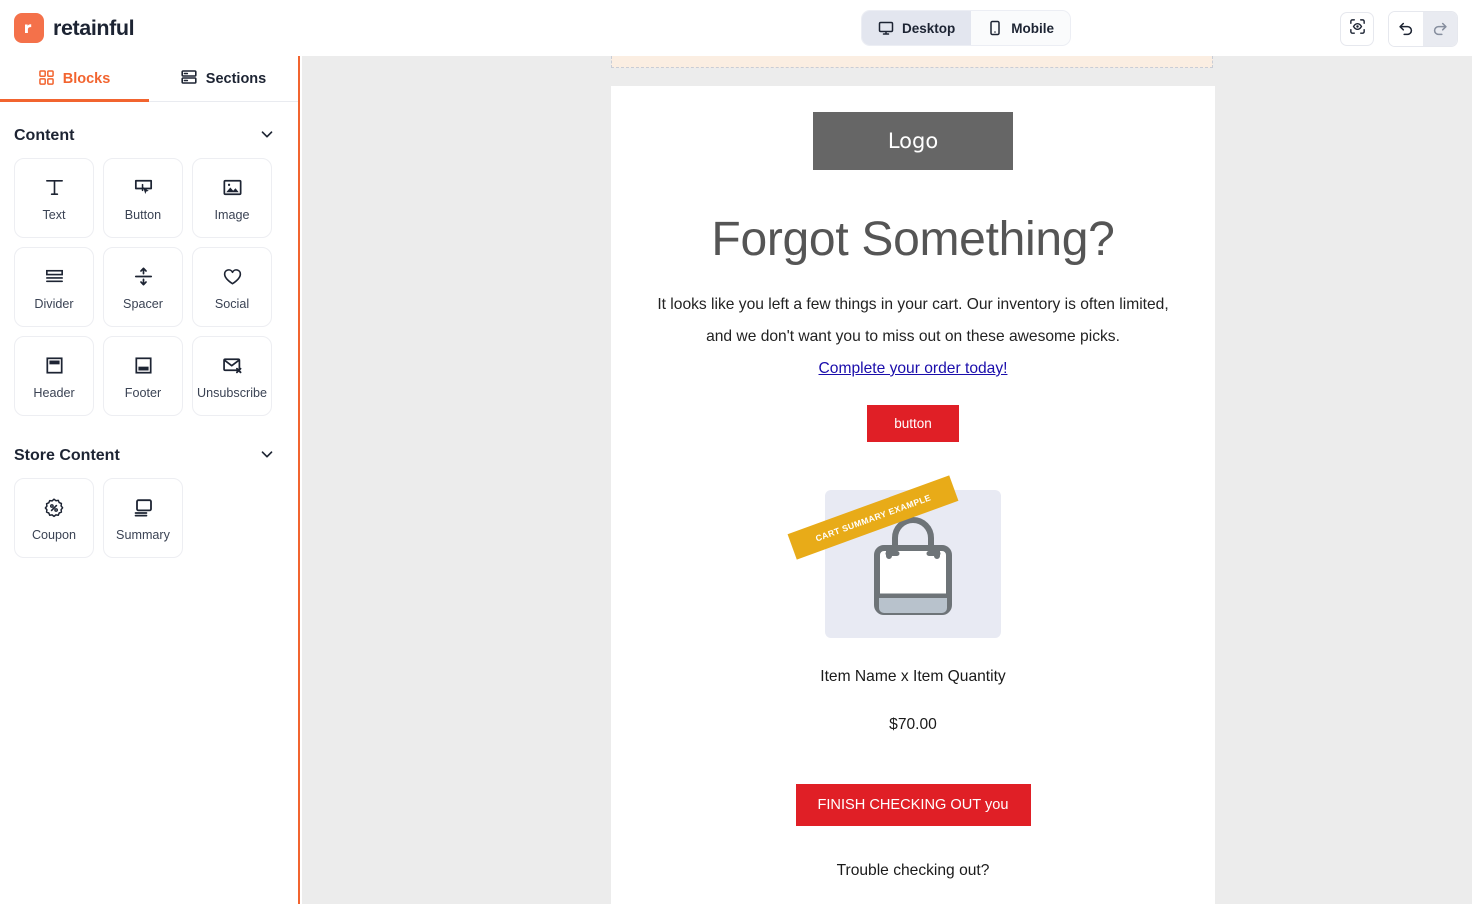 The height and width of the screenshot is (904, 1472). I want to click on block-tile-coupon: Coupon, so click(54, 518).